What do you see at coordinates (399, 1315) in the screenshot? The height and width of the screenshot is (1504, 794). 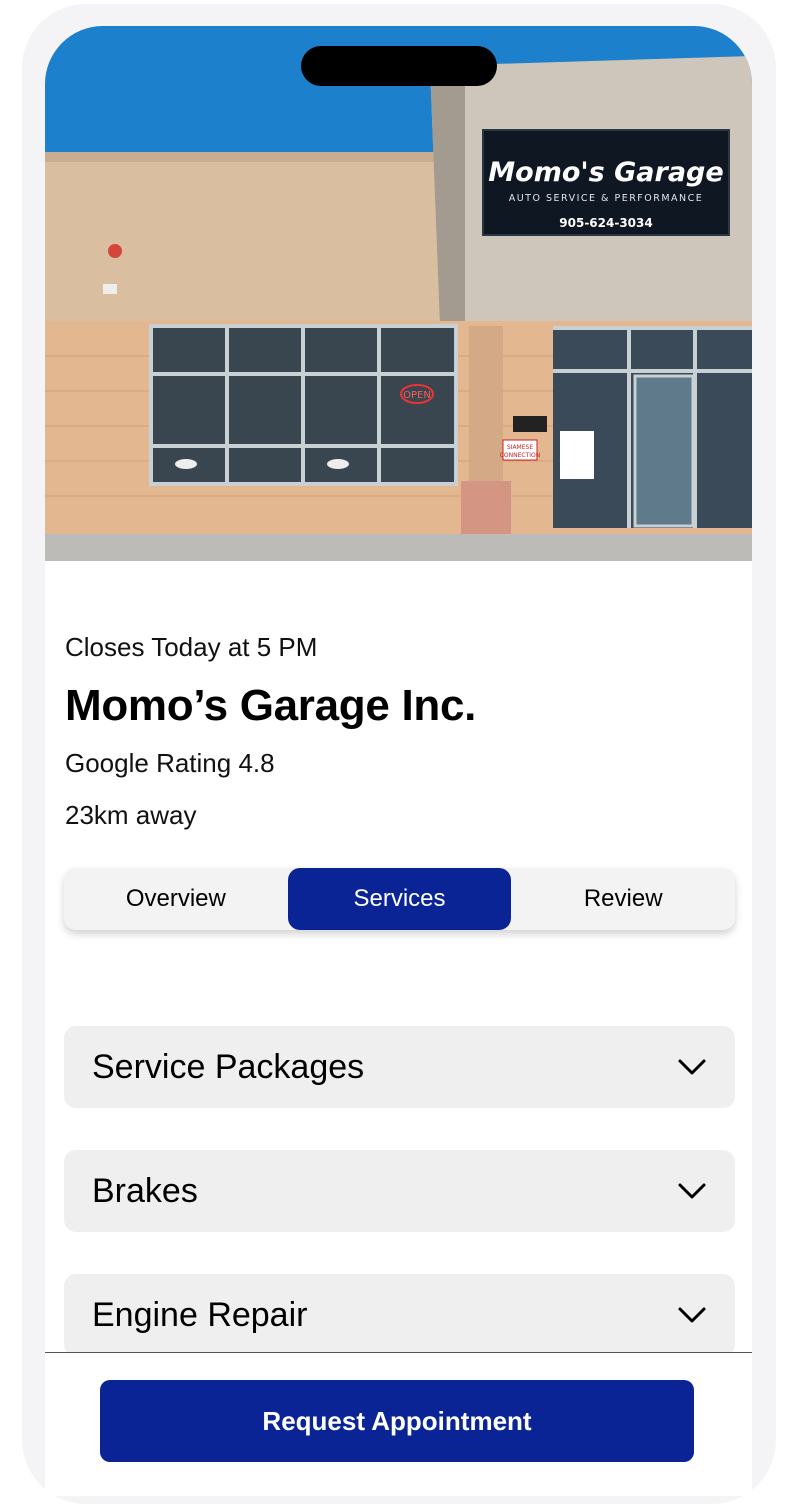 I see `engine-repair-accordion: Engine Repair` at bounding box center [399, 1315].